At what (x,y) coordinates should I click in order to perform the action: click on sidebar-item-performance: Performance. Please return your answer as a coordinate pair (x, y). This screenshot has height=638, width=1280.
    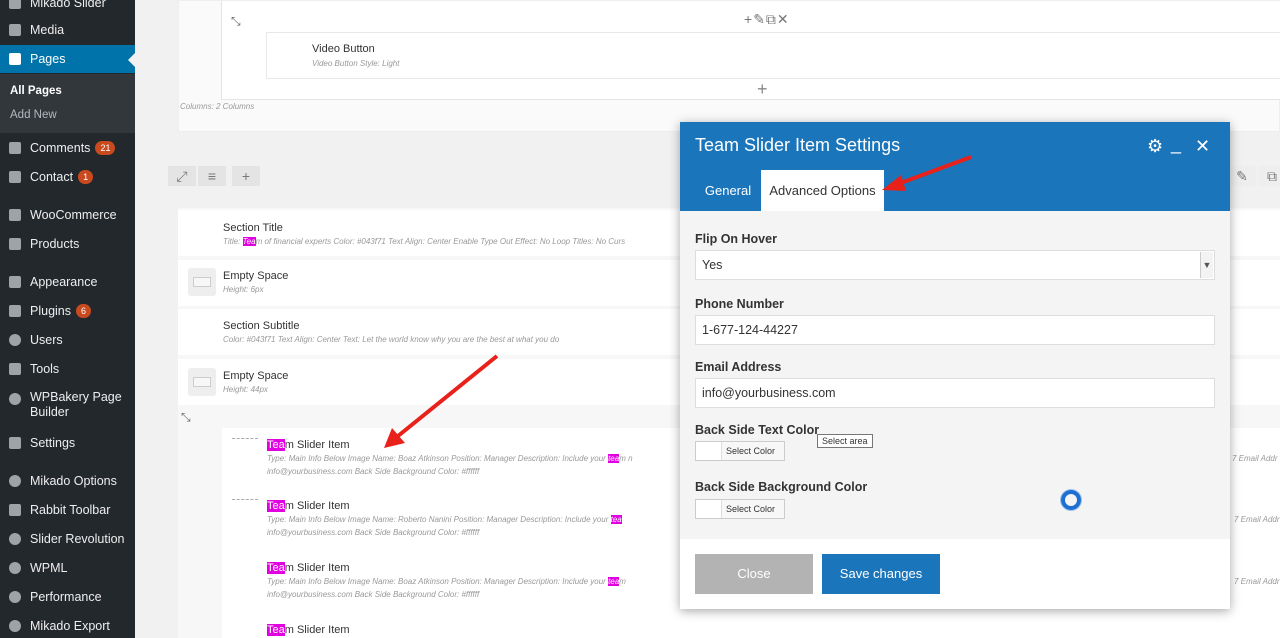
    Looking at the image, I should click on (67, 597).